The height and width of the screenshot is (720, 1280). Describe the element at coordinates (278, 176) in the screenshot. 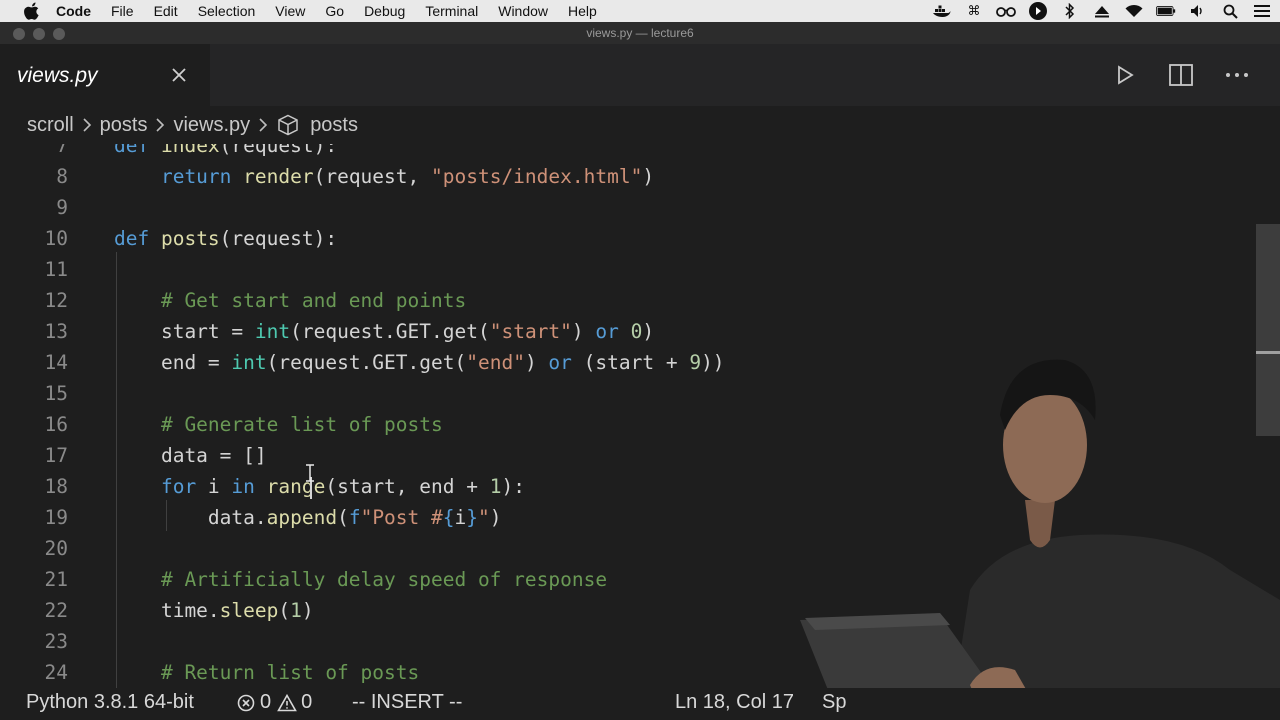

I see `code-token: render` at that location.